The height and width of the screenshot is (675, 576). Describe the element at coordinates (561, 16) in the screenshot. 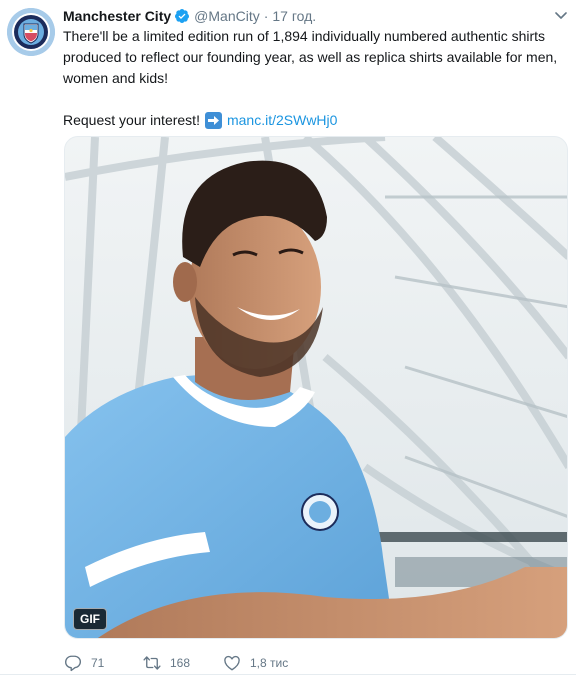

I see `chevron-down-icon` at that location.